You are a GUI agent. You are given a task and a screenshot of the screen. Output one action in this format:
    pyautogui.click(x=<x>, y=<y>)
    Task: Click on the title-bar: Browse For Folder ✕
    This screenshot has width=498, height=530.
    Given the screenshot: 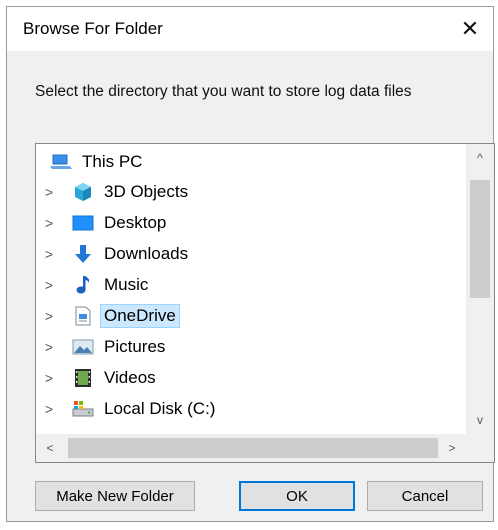 What is the action you would take?
    pyautogui.click(x=250, y=29)
    